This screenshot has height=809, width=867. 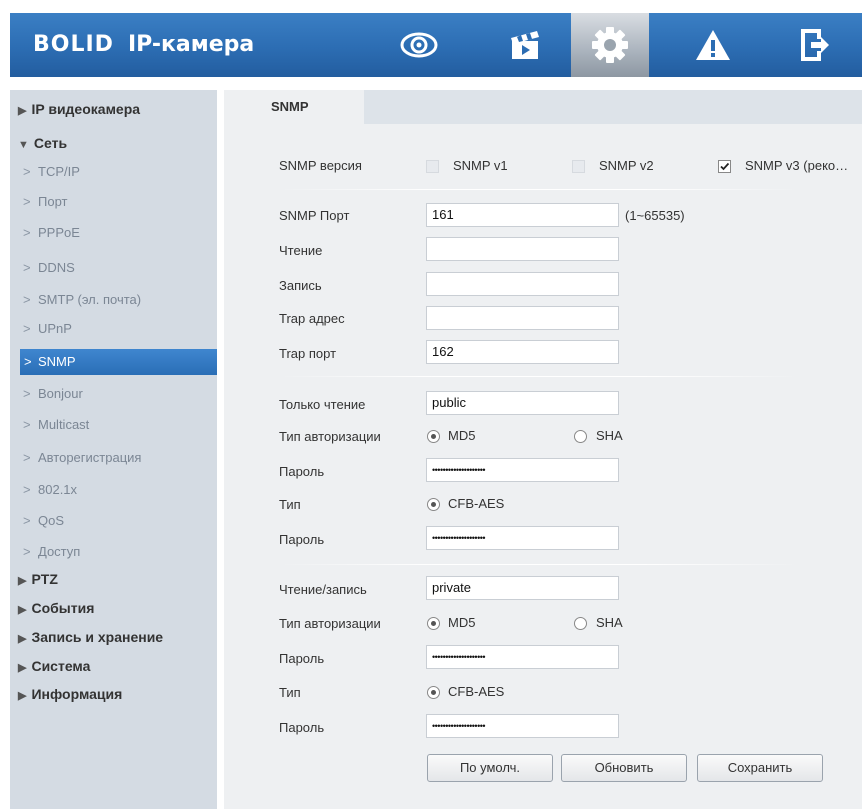 What do you see at coordinates (626, 165) in the screenshot?
I see `snmp-v2-label: SNMP v2` at bounding box center [626, 165].